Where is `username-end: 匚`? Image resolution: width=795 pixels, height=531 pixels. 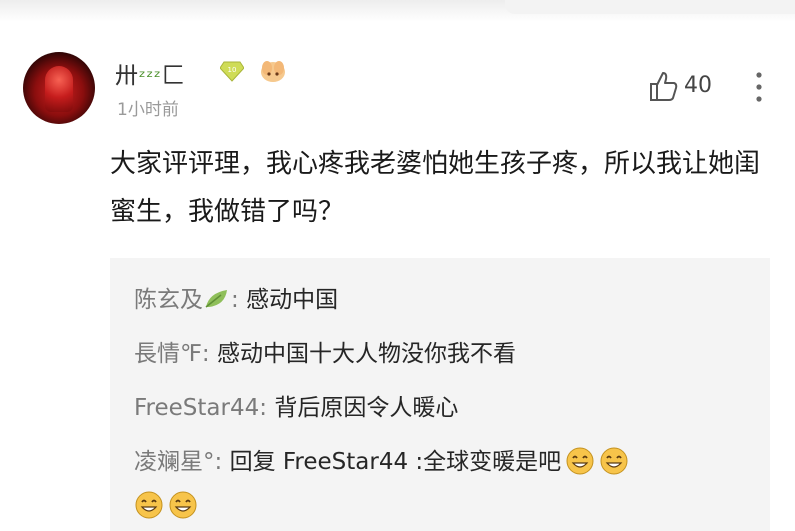 username-end: 匚 is located at coordinates (173, 76).